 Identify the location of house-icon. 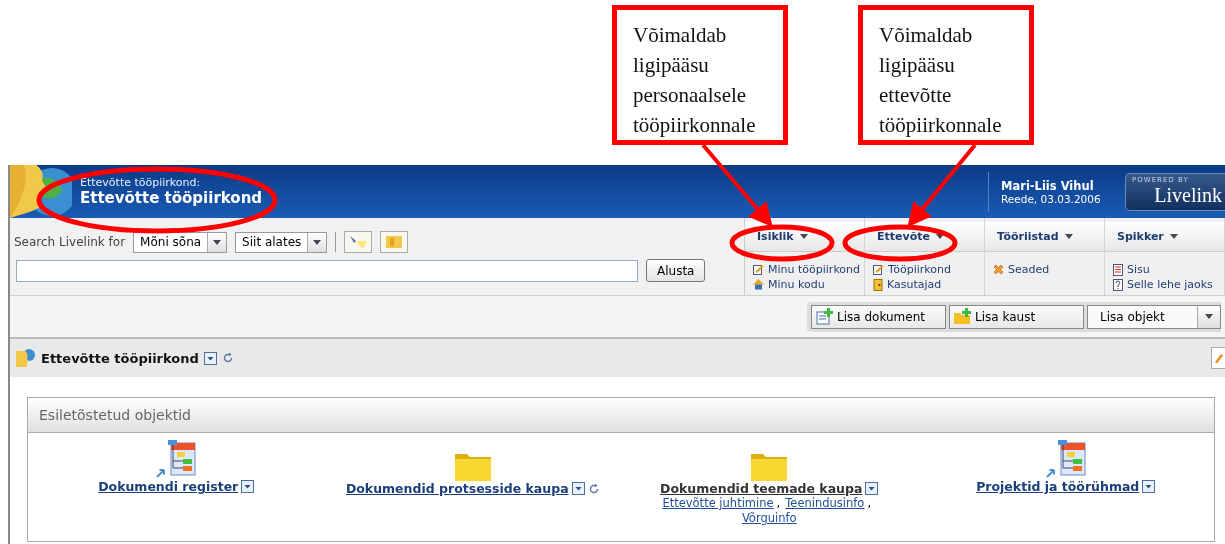
(758, 284).